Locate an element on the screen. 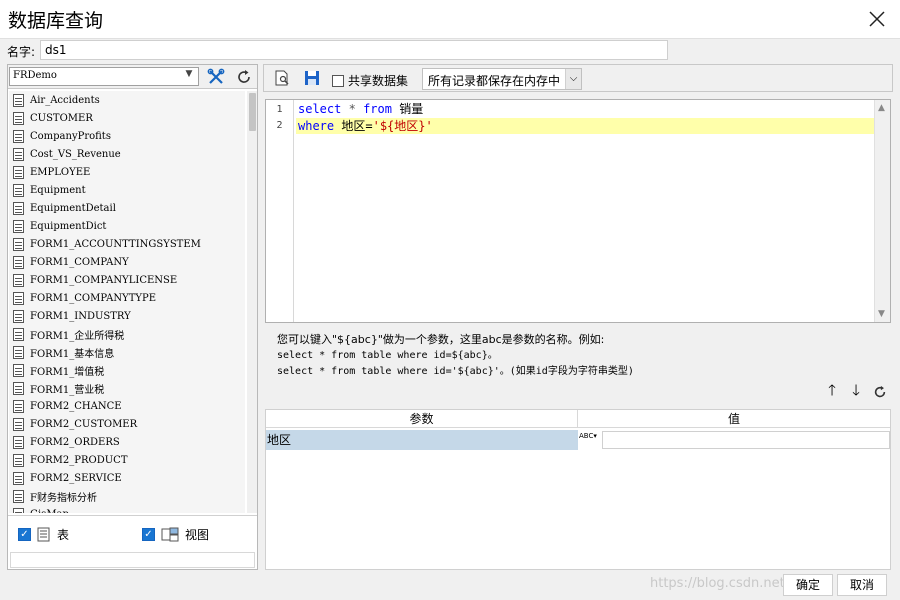 The height and width of the screenshot is (600, 900). checkbox-unchecked-icon is located at coordinates (338, 80).